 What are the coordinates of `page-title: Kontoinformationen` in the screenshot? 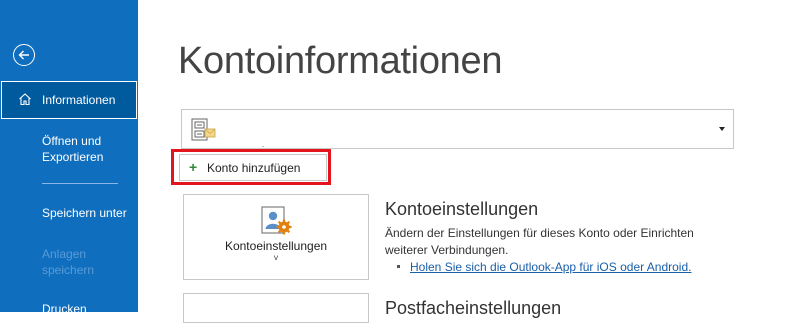 It's located at (340, 61).